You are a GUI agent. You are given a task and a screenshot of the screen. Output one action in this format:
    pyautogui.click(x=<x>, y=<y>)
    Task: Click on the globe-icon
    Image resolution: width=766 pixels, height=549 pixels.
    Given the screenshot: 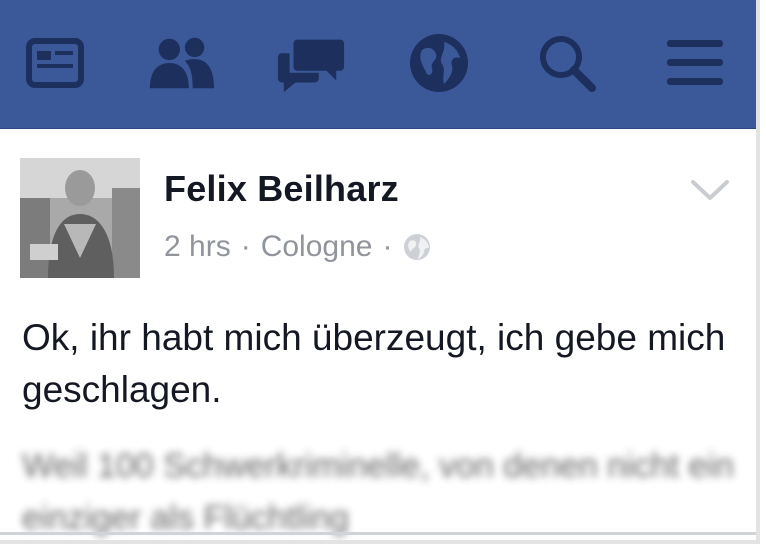 What is the action you would take?
    pyautogui.click(x=417, y=247)
    